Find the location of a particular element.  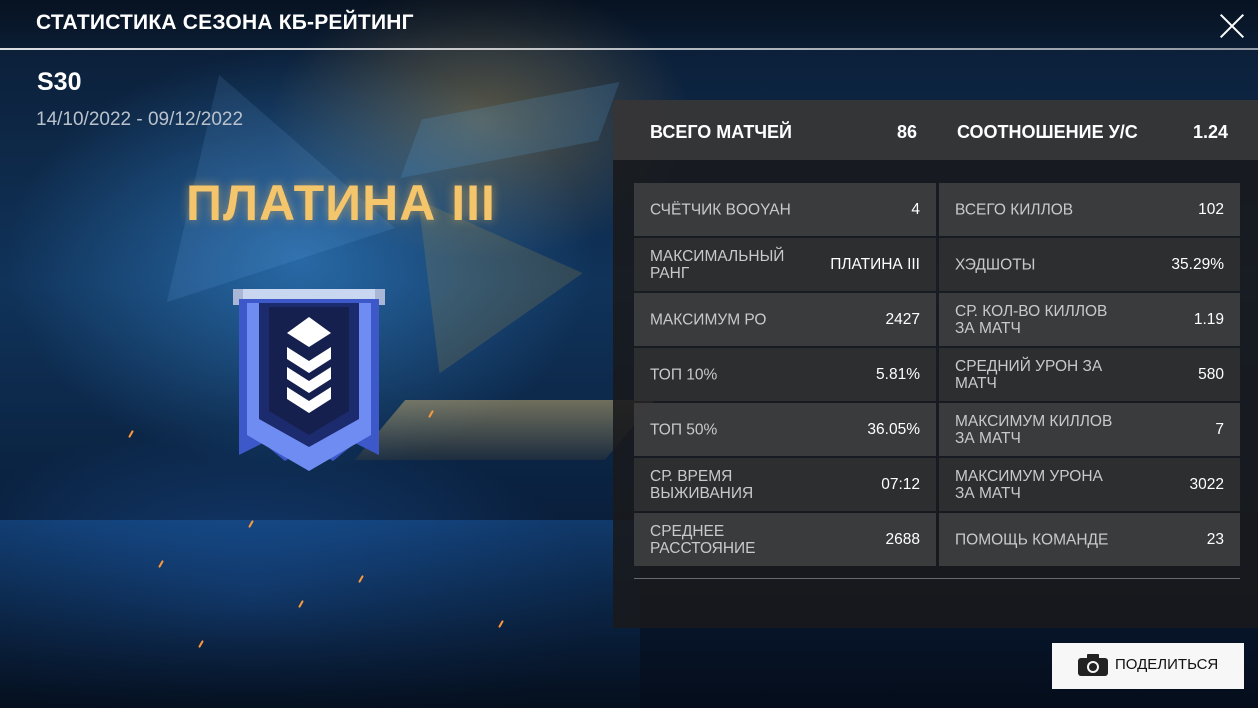

panel-divider is located at coordinates (937, 578).